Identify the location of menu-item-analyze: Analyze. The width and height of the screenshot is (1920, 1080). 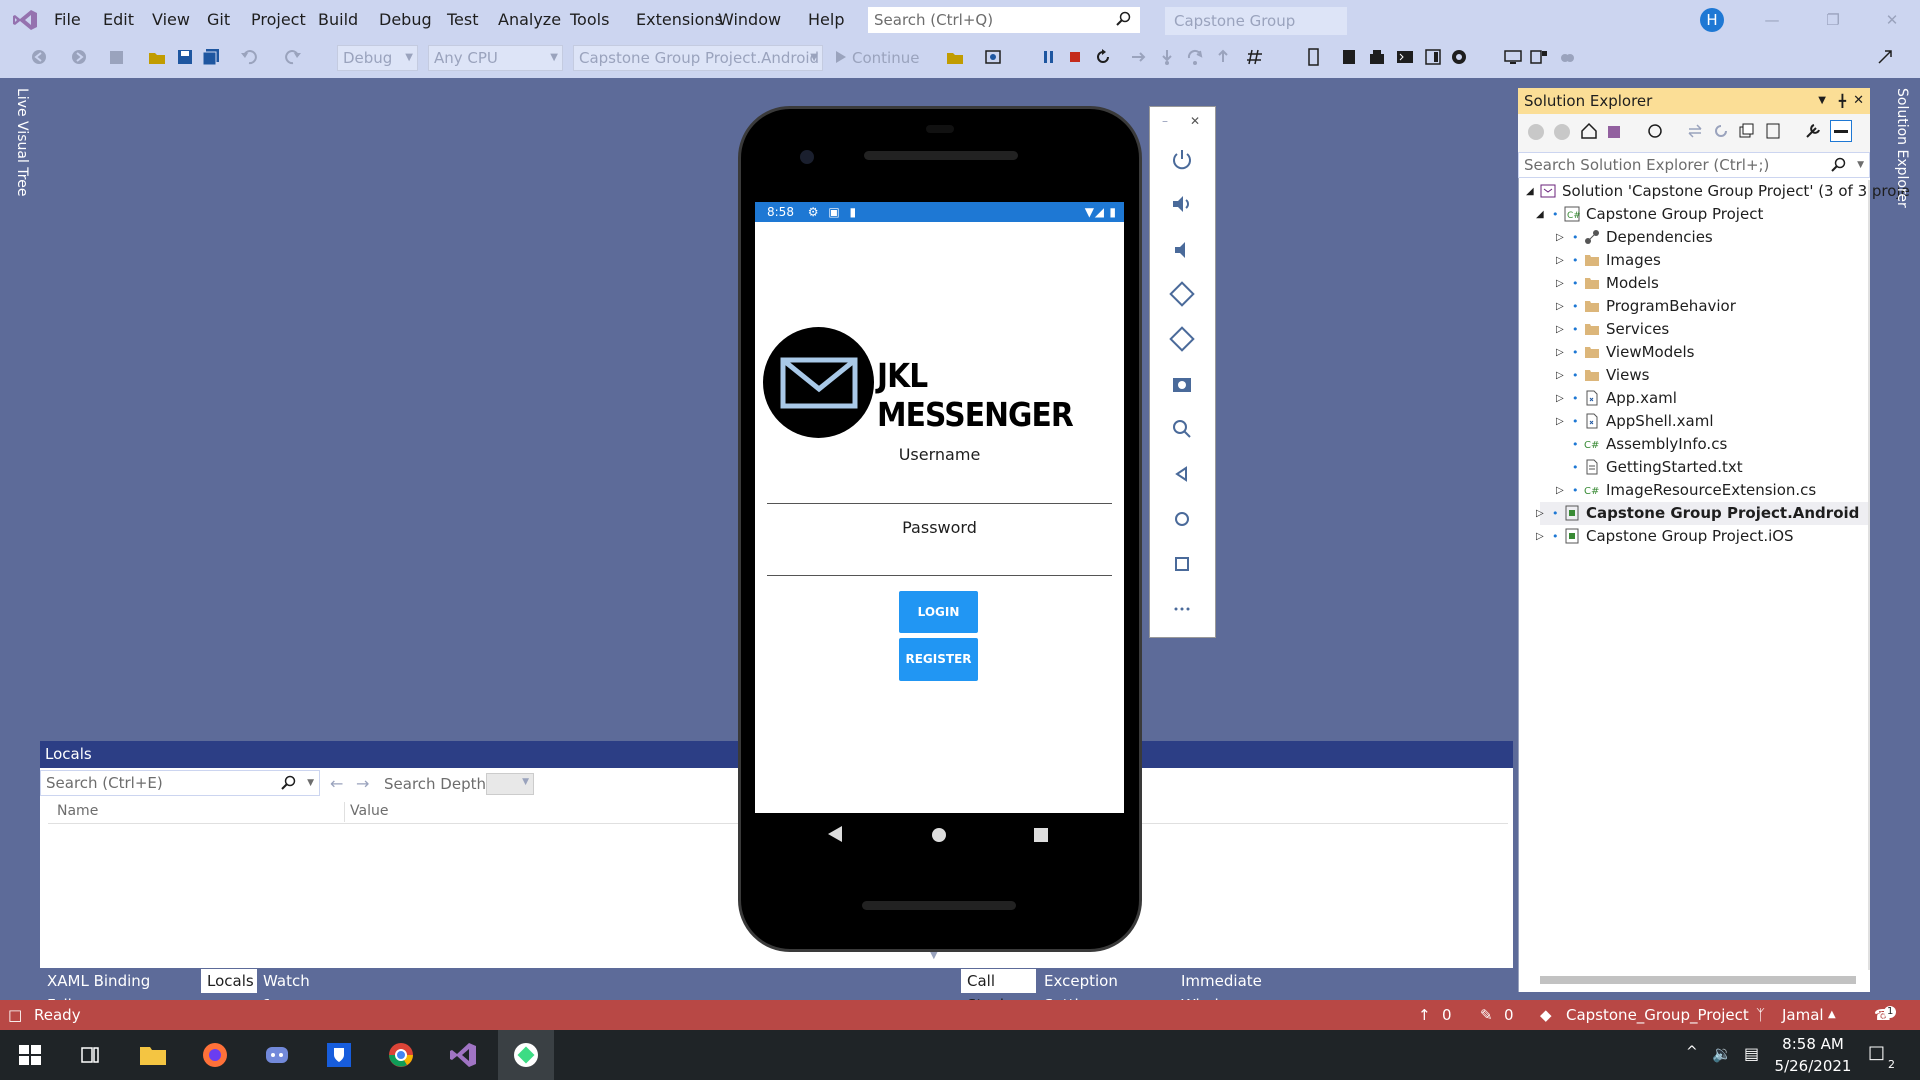
(529, 20).